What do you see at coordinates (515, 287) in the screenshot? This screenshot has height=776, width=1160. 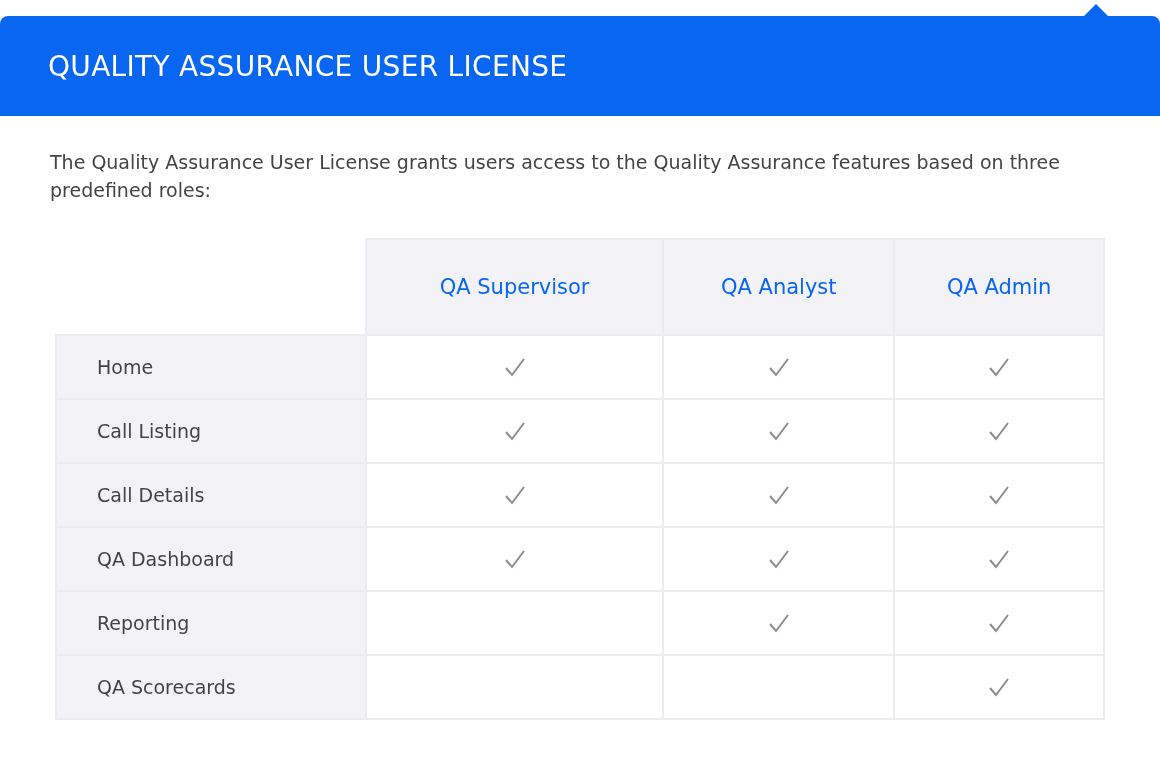 I see `column-header: QA Supervisor` at bounding box center [515, 287].